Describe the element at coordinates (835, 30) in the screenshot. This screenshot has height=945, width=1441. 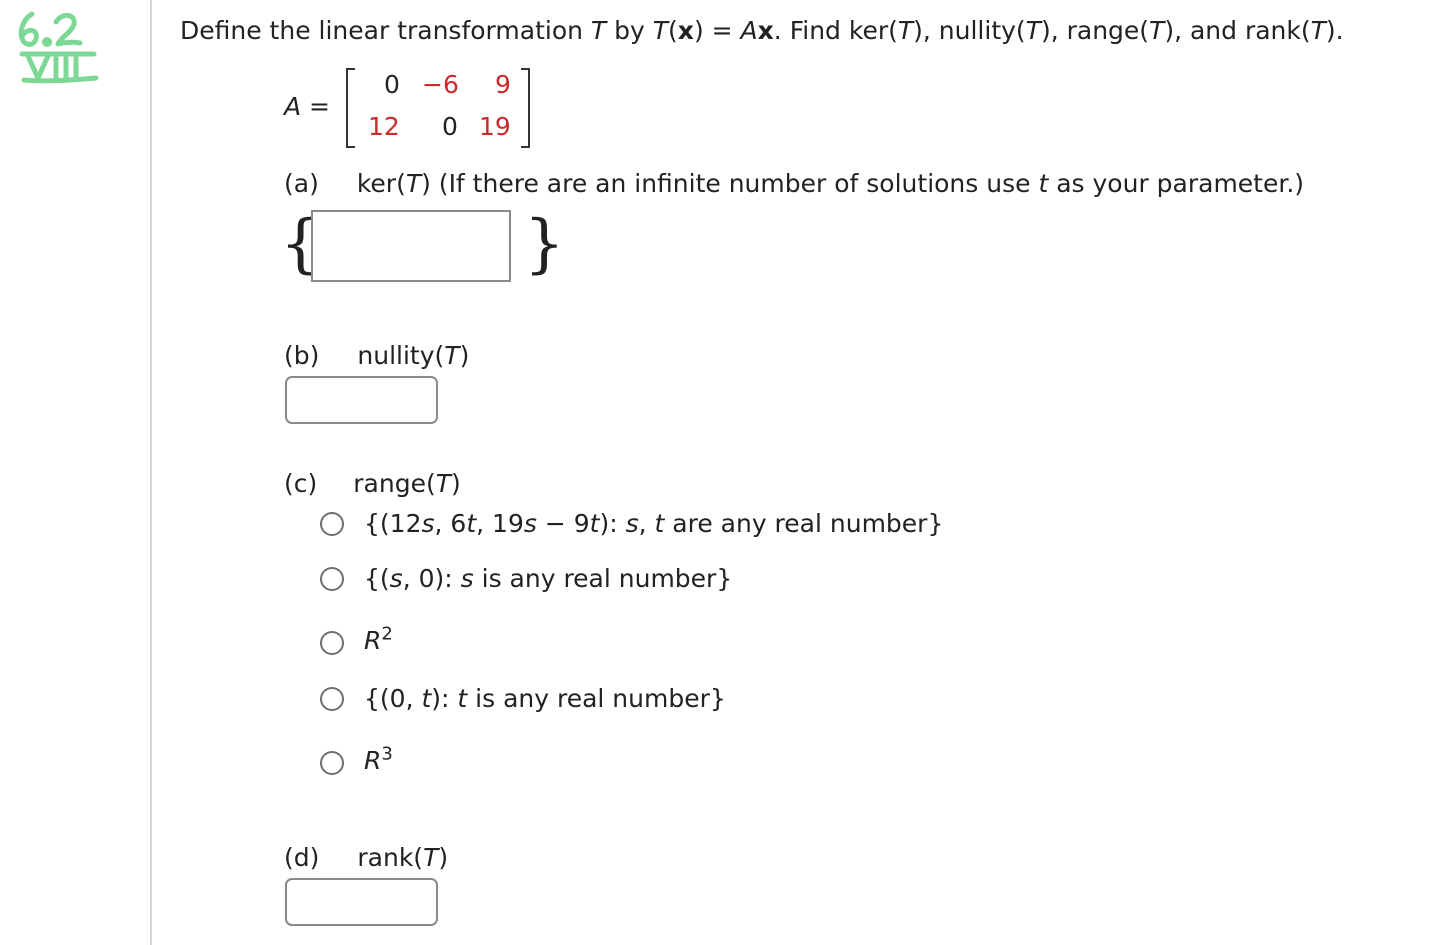
I see `question-fragment: . Find ker(` at that location.